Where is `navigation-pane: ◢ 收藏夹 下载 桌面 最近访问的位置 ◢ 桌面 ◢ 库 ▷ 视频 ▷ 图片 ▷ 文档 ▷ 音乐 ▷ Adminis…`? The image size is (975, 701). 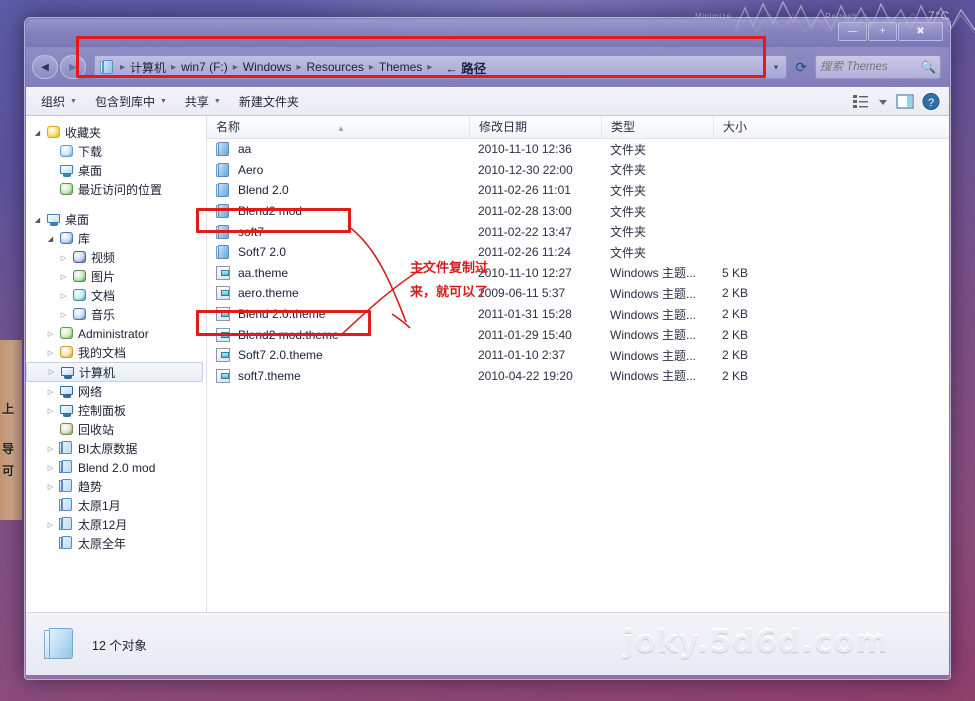
navigation-pane: ◢ 收藏夹 下载 桌面 最近访问的位置 ◢ 桌面 ◢ 库 ▷ 视频 ▷ 图片 ▷ 文档 ▷ 音乐 ▷ Adminis… is located at coordinates (116, 364).